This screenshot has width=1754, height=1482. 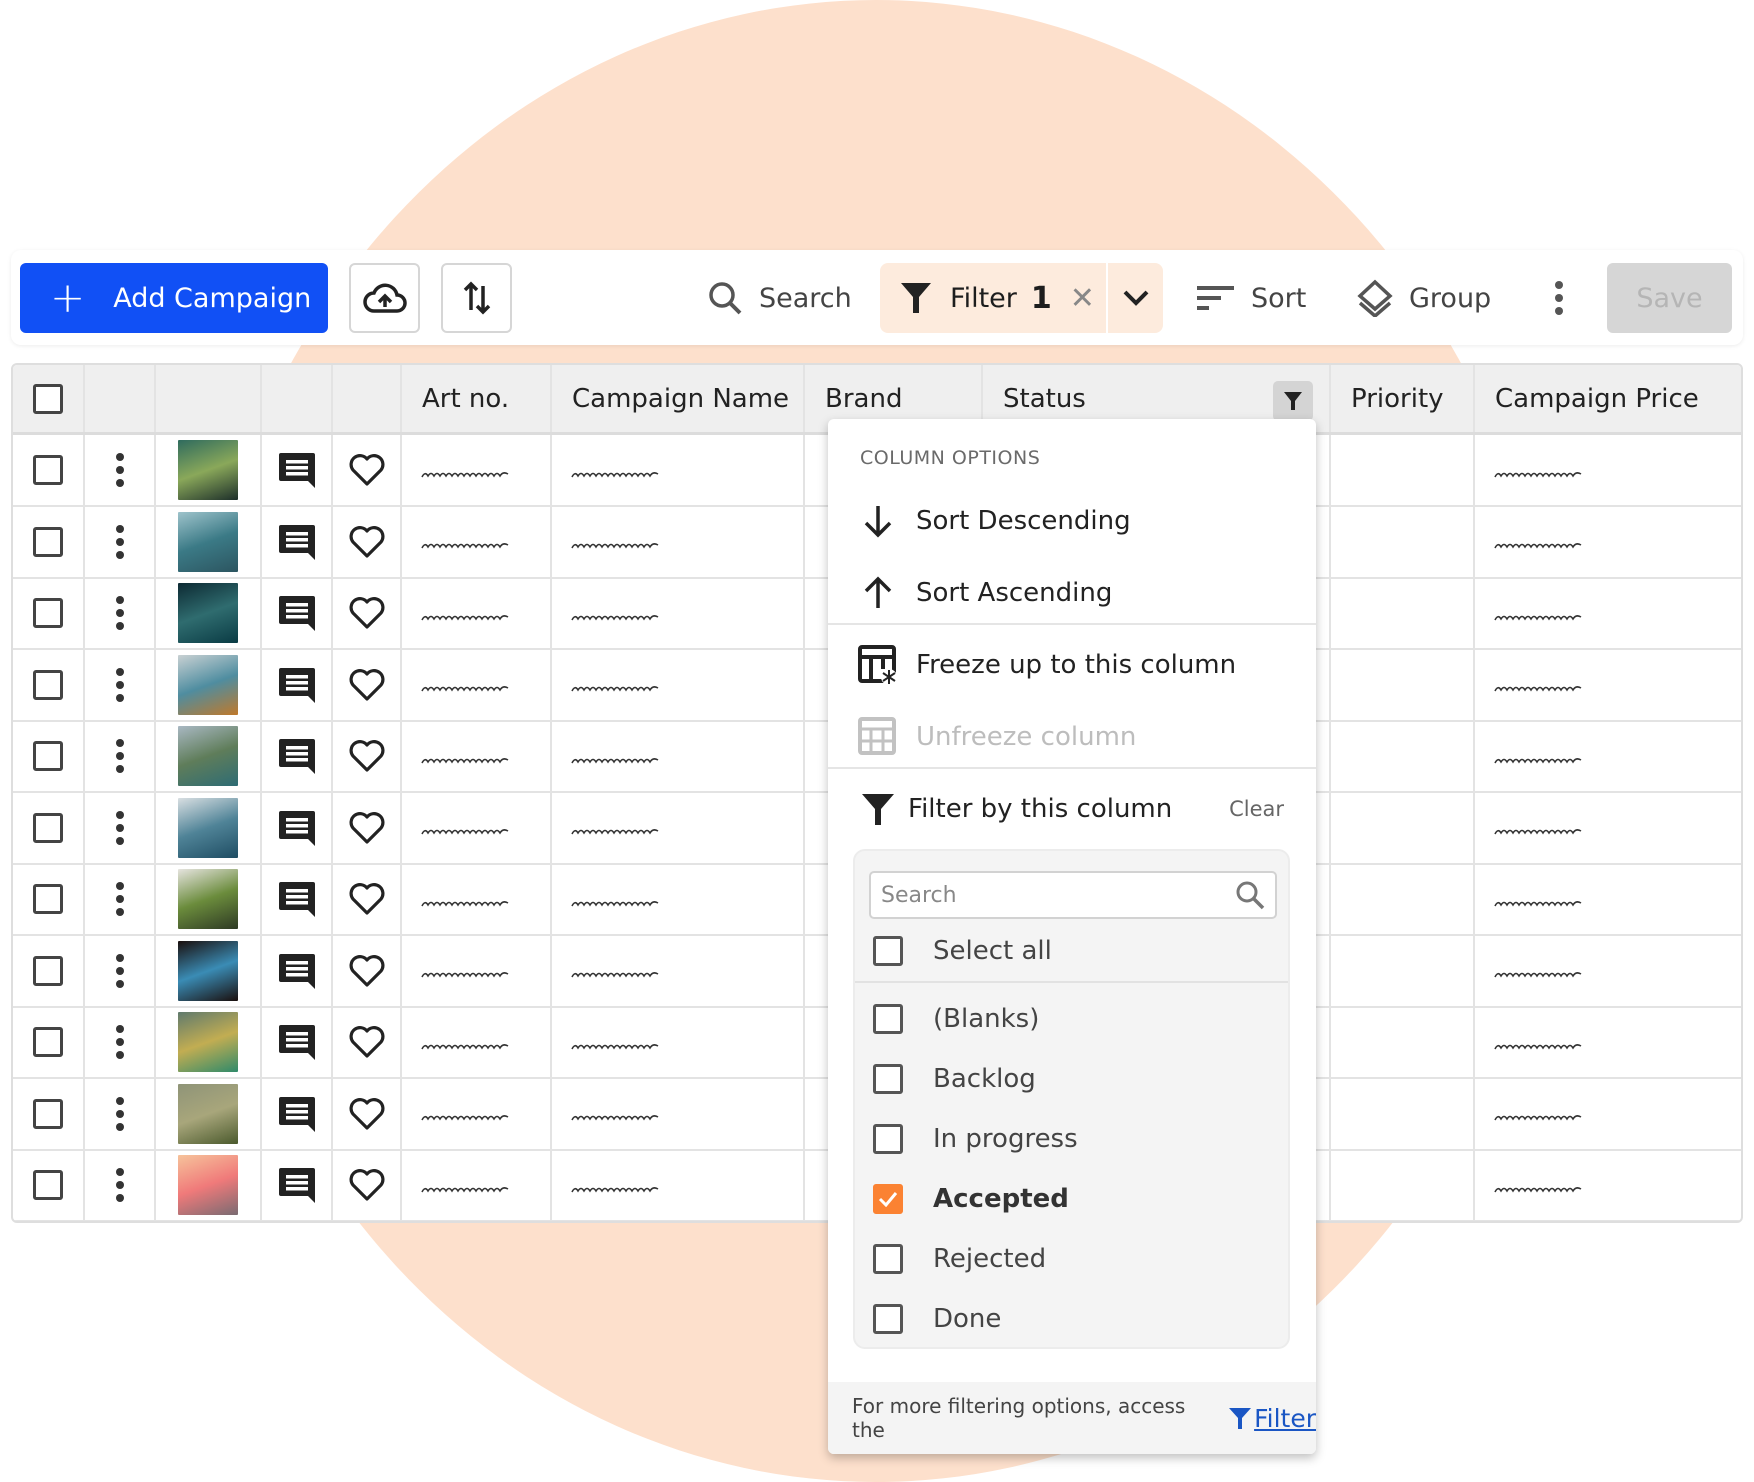 I want to click on cell-comments, so click(x=297, y=899).